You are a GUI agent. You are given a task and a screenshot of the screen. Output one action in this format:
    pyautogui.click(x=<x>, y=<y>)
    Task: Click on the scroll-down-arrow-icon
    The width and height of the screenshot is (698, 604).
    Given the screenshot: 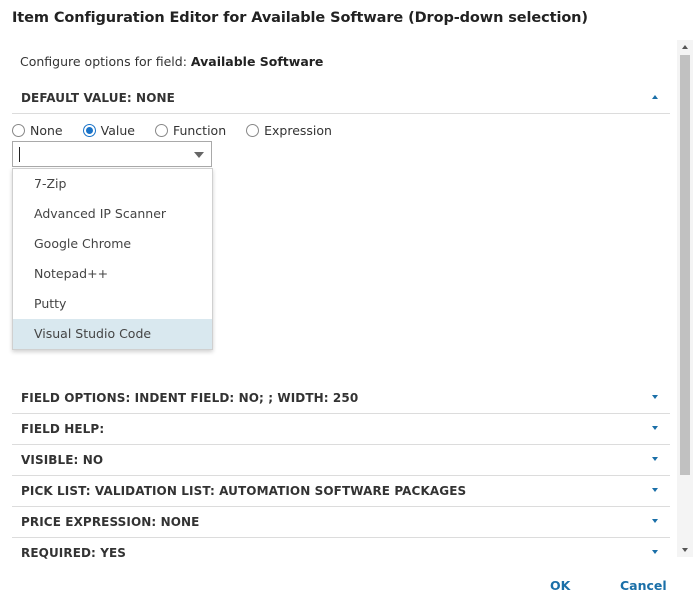 What is the action you would take?
    pyautogui.click(x=685, y=550)
    